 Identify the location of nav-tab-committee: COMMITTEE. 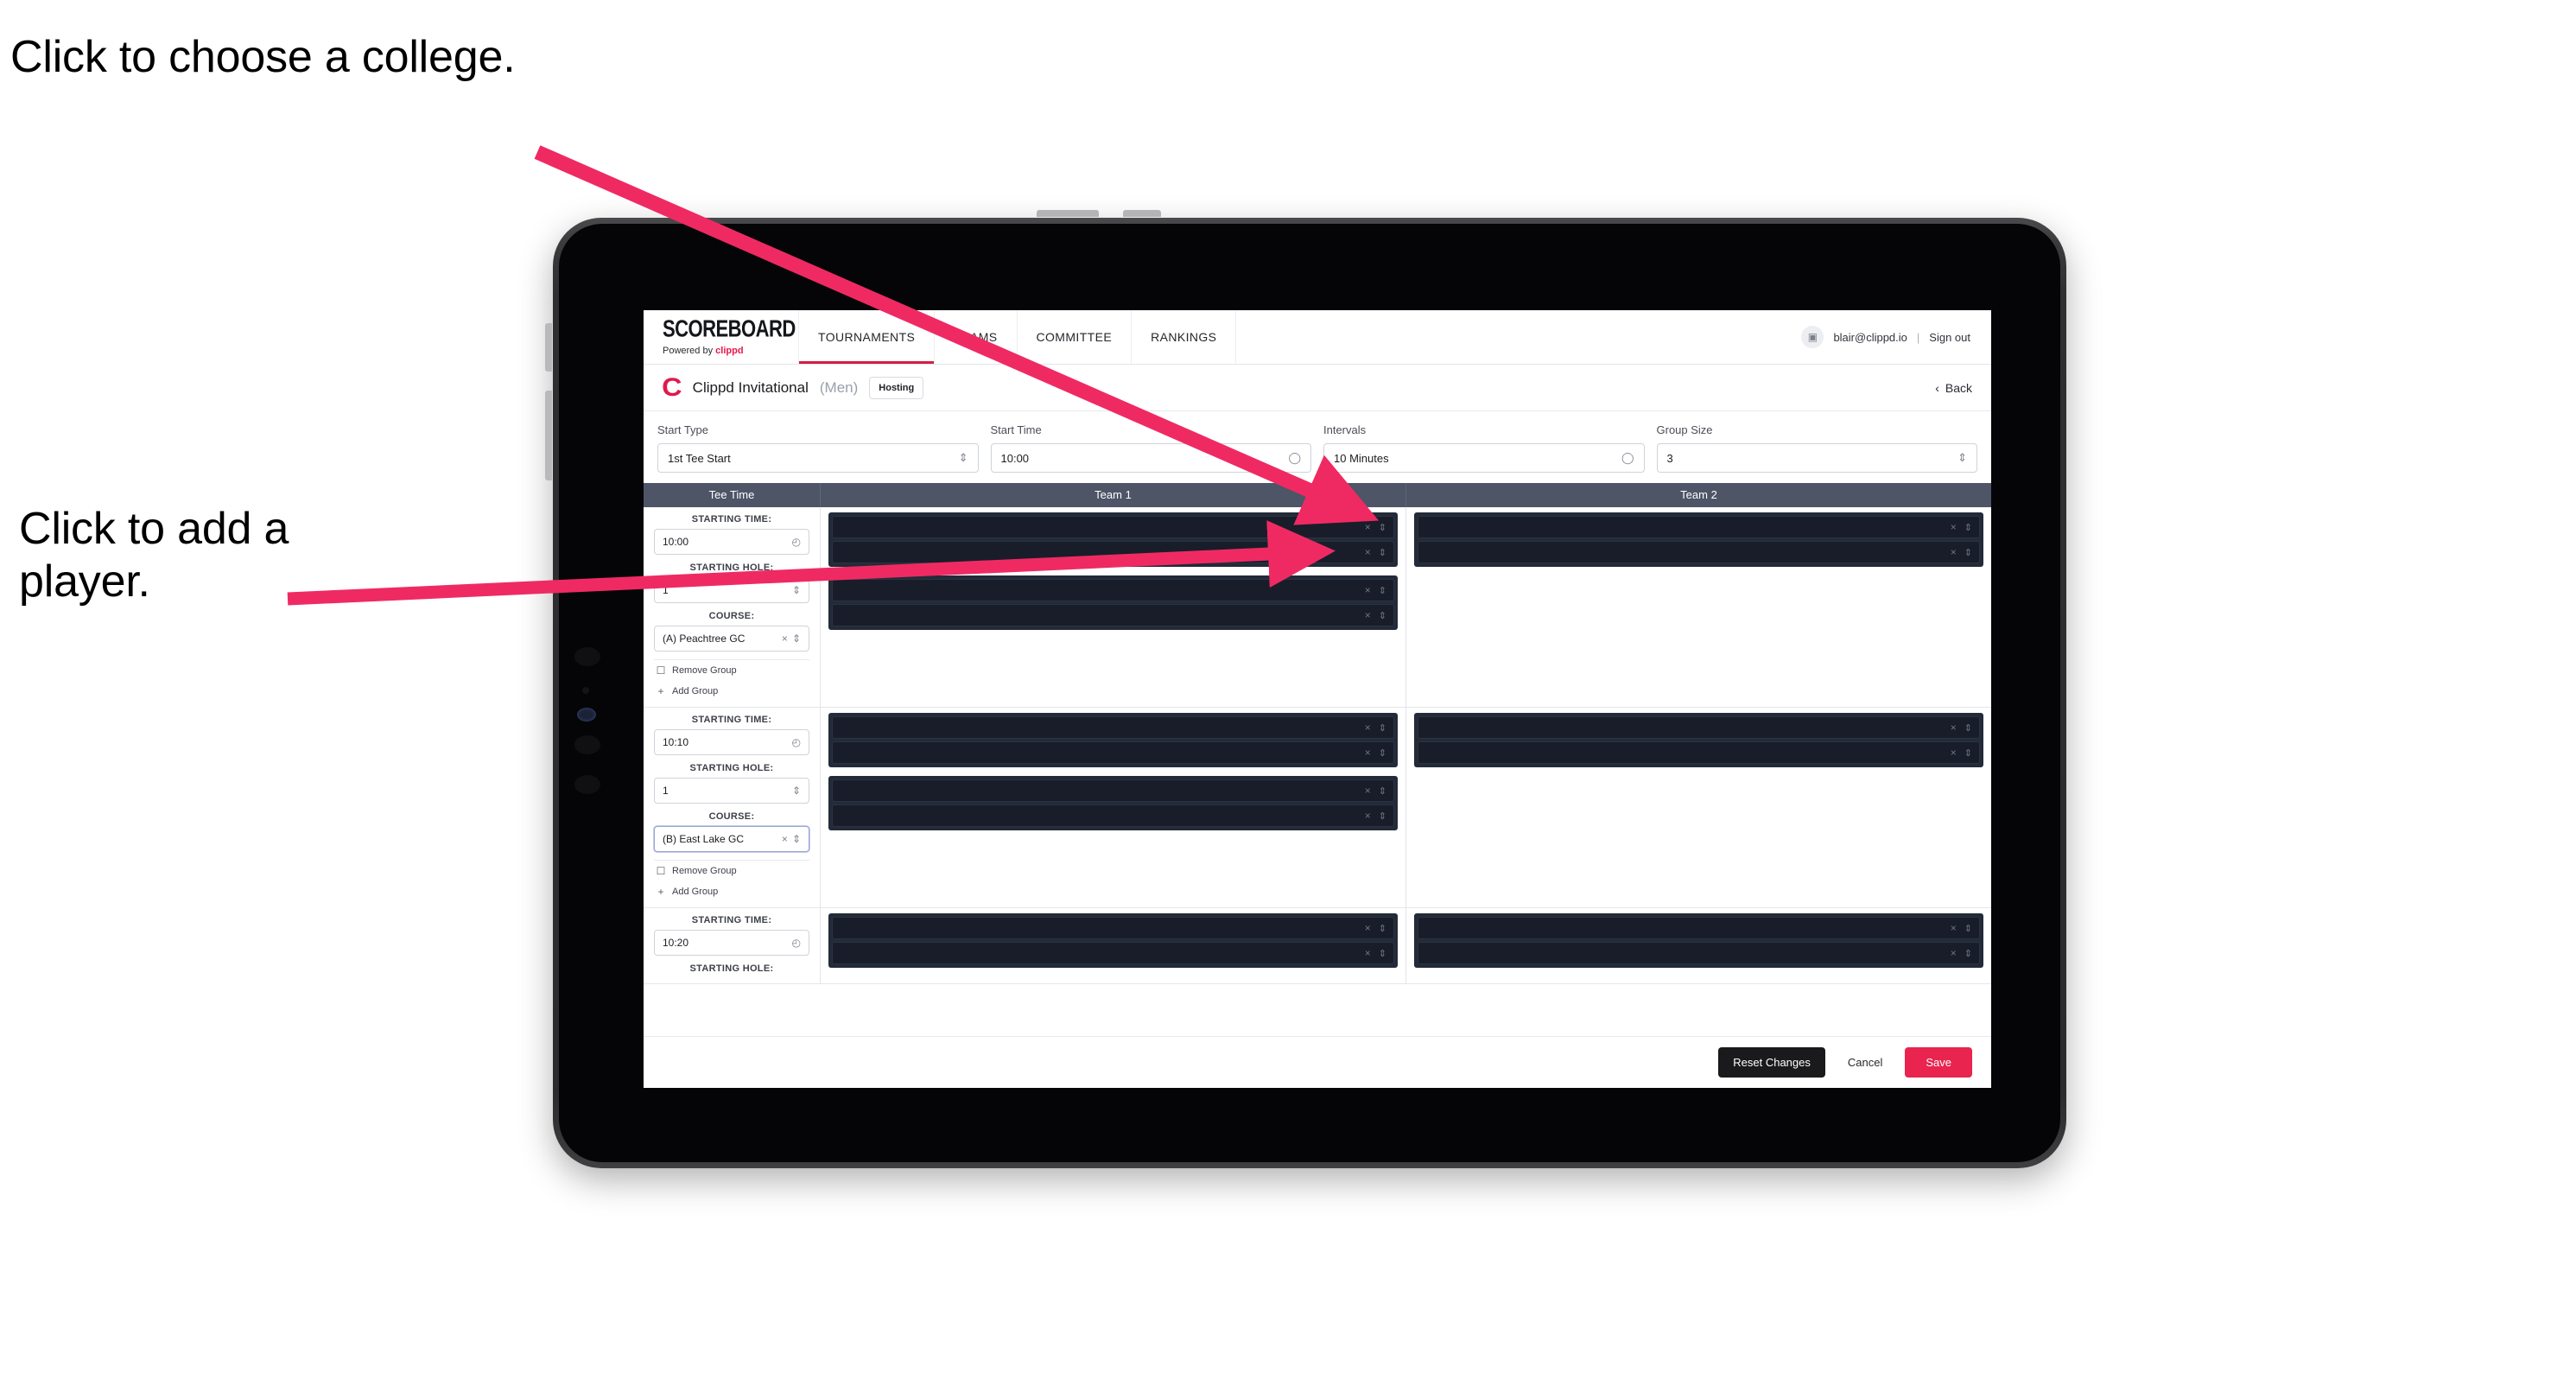
(1075, 337).